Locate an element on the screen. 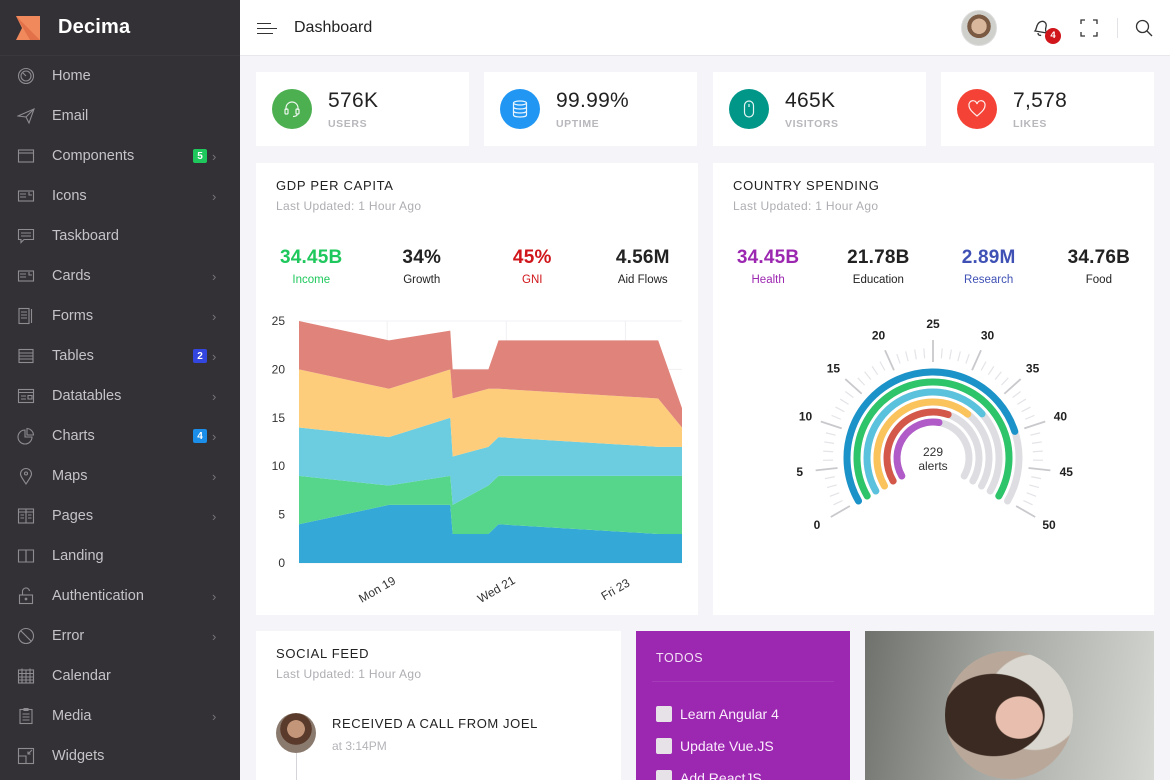  pie-chart-icon is located at coordinates (26, 436).